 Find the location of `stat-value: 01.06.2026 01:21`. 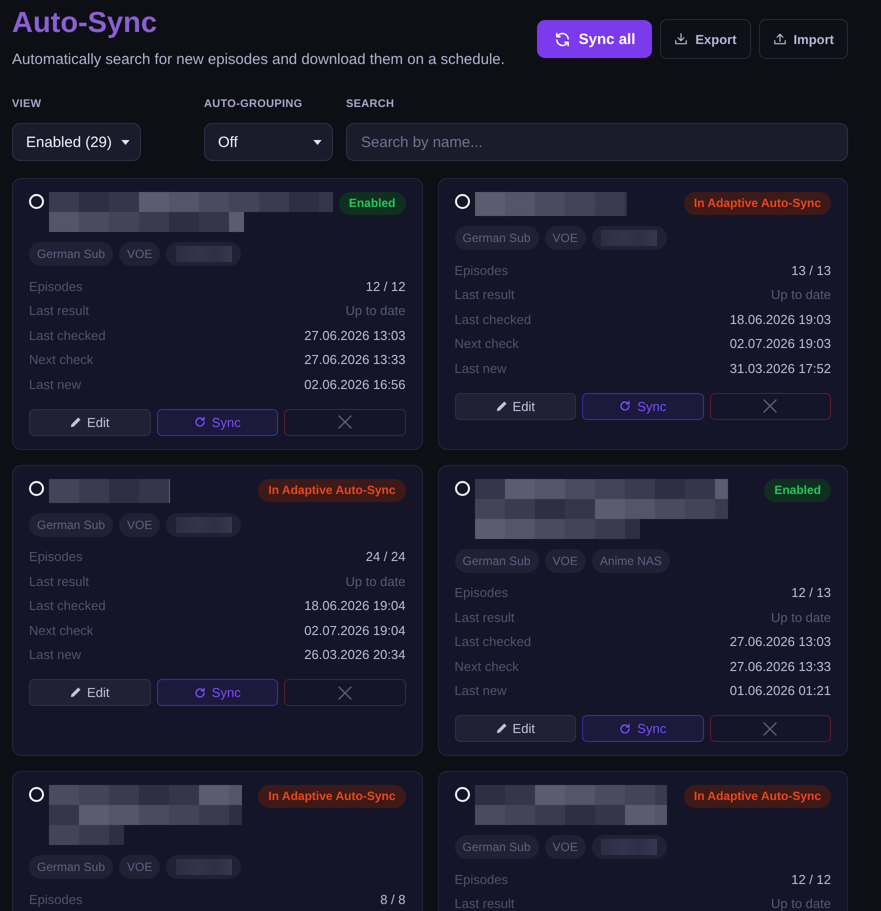

stat-value: 01.06.2026 01:21 is located at coordinates (780, 690).